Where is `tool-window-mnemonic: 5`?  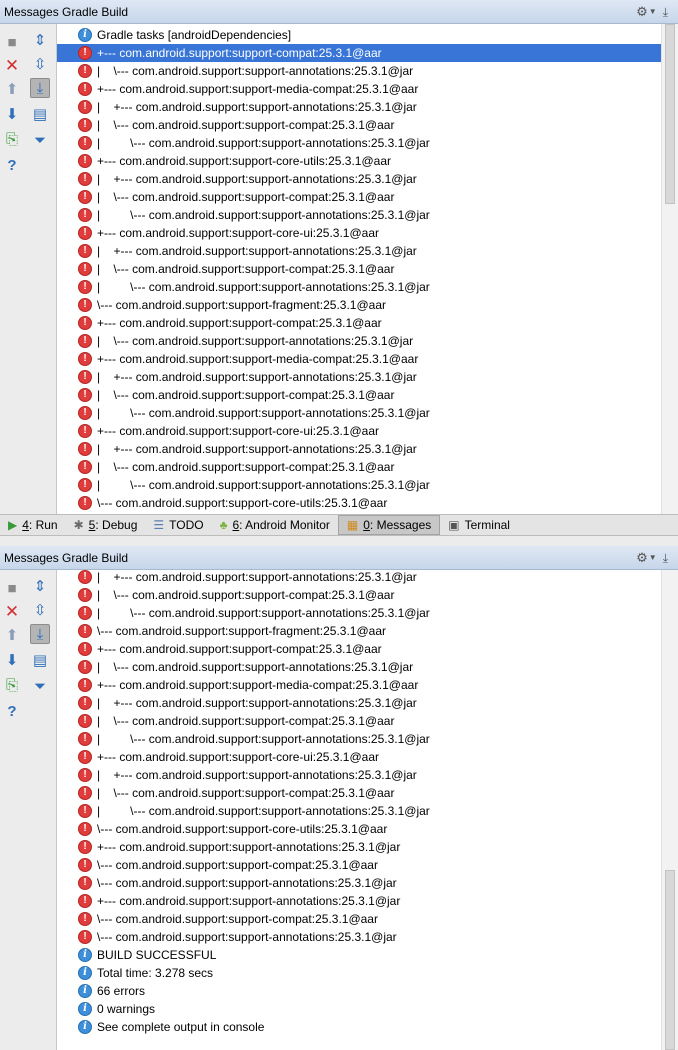 tool-window-mnemonic: 5 is located at coordinates (92, 525).